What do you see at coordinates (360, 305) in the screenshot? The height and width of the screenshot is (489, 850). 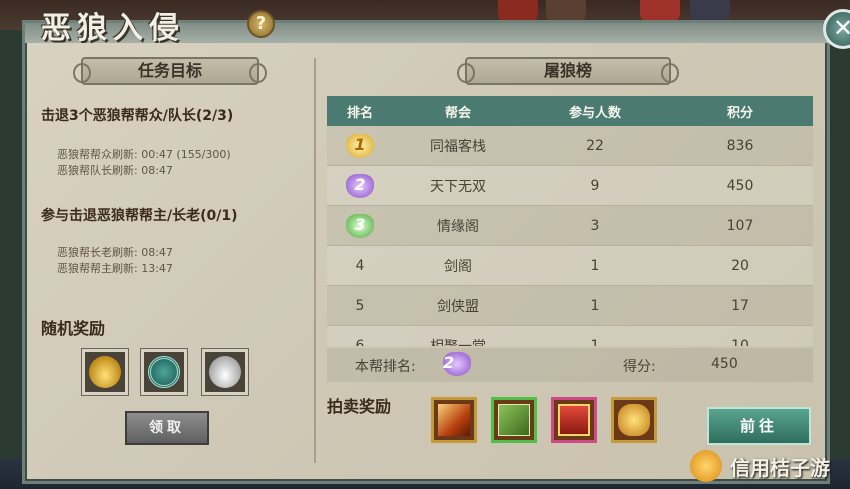 I see `rank-number: 5` at bounding box center [360, 305].